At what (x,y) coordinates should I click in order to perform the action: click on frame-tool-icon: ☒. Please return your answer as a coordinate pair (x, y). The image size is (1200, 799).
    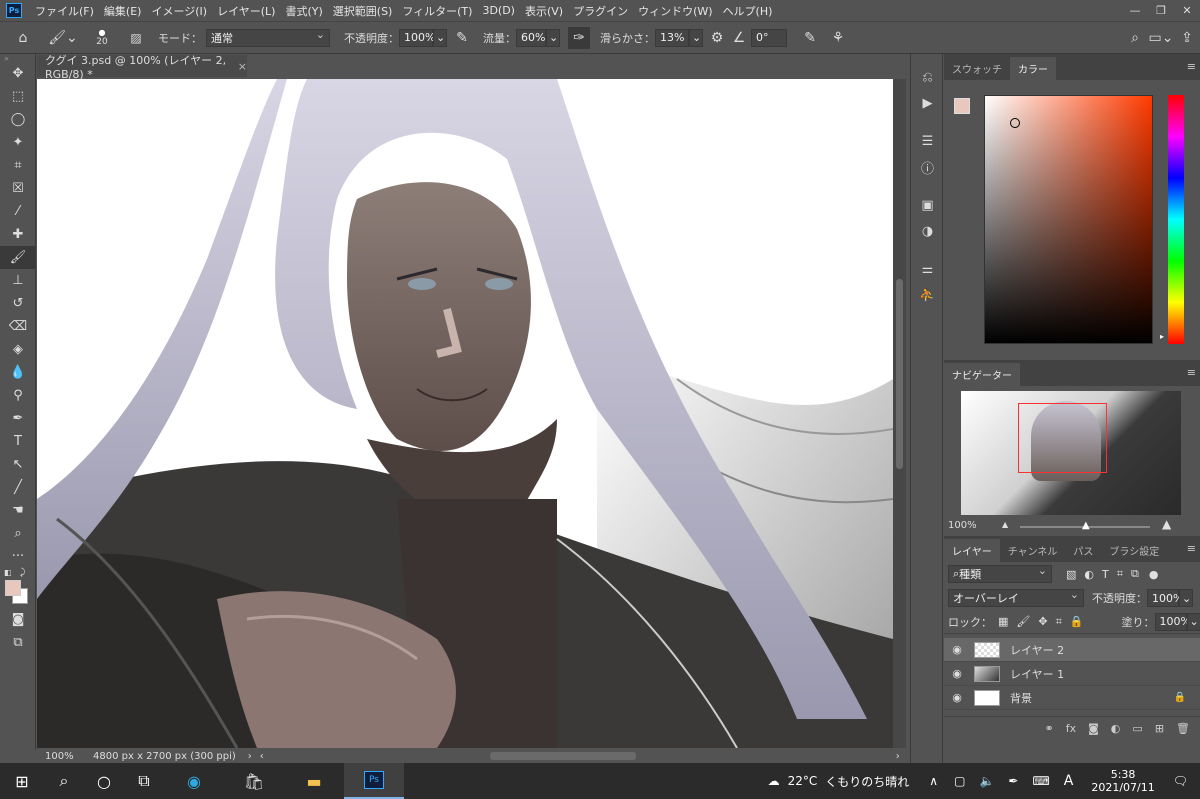
    Looking at the image, I should click on (18, 188).